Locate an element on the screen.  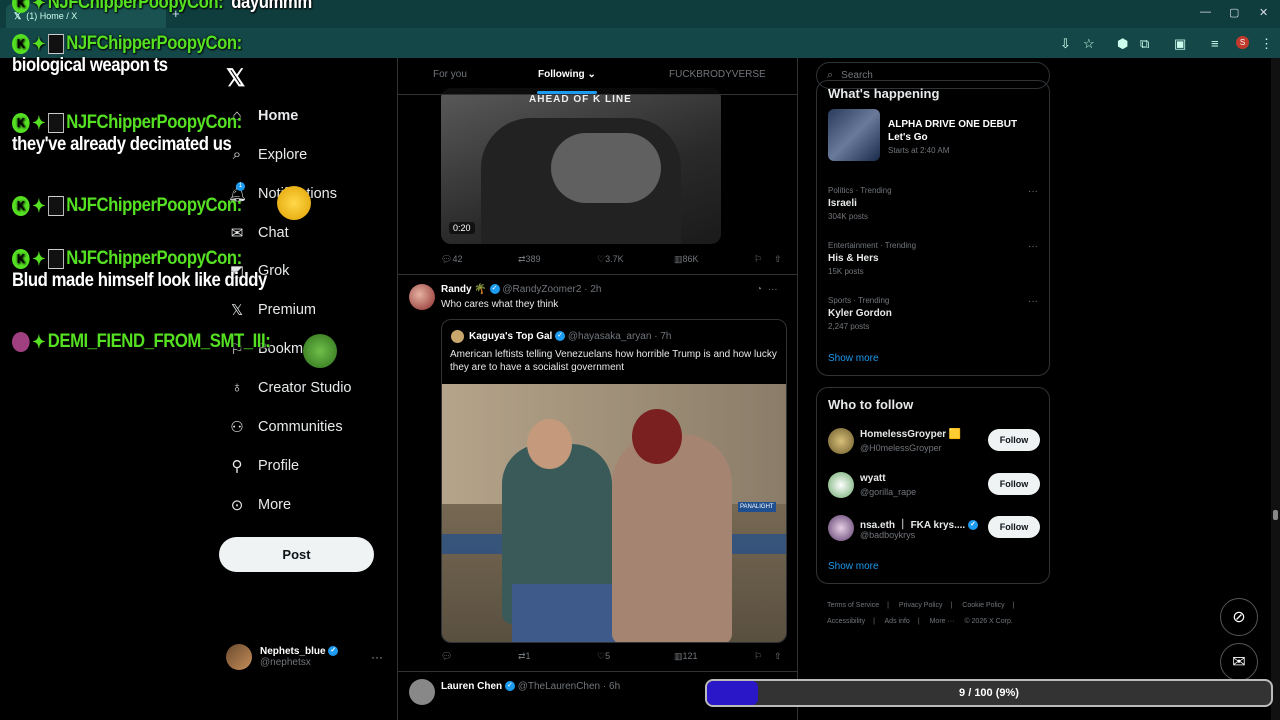
footer-link: Ads info is located at coordinates (897, 621).